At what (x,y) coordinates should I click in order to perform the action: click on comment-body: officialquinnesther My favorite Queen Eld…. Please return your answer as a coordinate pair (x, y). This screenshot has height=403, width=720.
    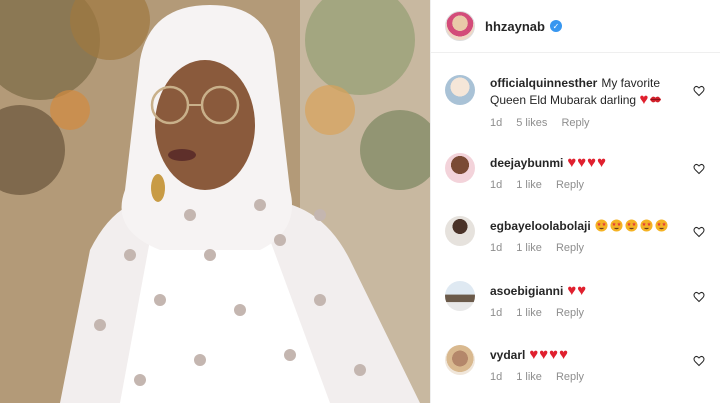
    Looking at the image, I should click on (587, 92).